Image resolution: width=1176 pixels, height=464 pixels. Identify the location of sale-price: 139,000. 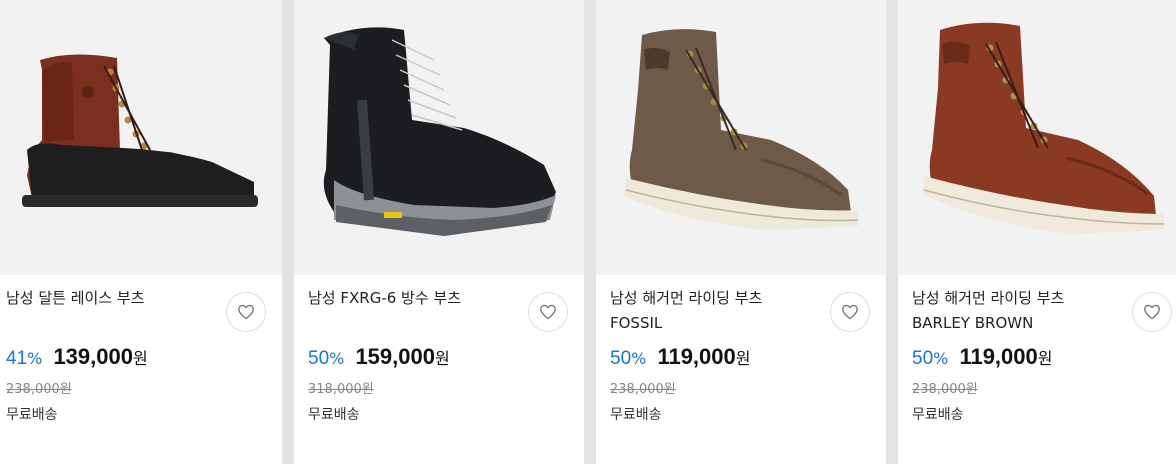
(93, 356).